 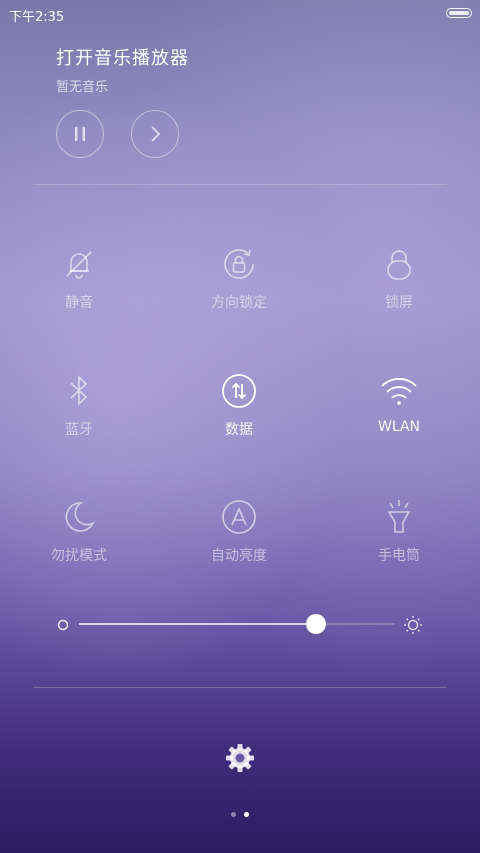 What do you see at coordinates (239, 391) in the screenshot?
I see `data-icon` at bounding box center [239, 391].